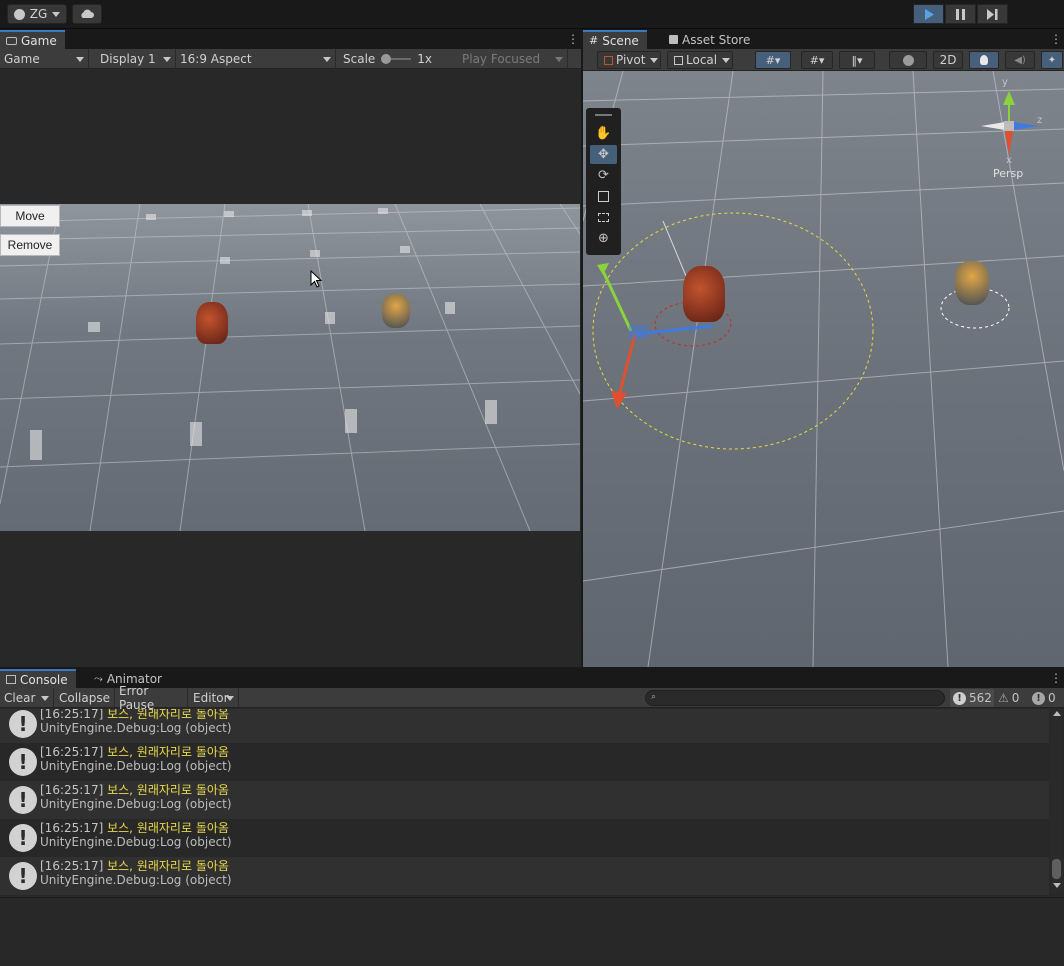  Describe the element at coordinates (214, 698) in the screenshot. I see `editor-dropdown: Editor` at that location.